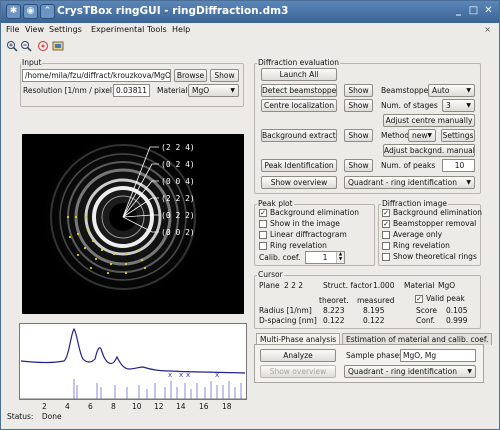 Image resolution: width=500 pixels, height=430 pixels. What do you see at coordinates (178, 215) in the screenshot?
I see `ring-label-022: (0 2 2)` at bounding box center [178, 215].